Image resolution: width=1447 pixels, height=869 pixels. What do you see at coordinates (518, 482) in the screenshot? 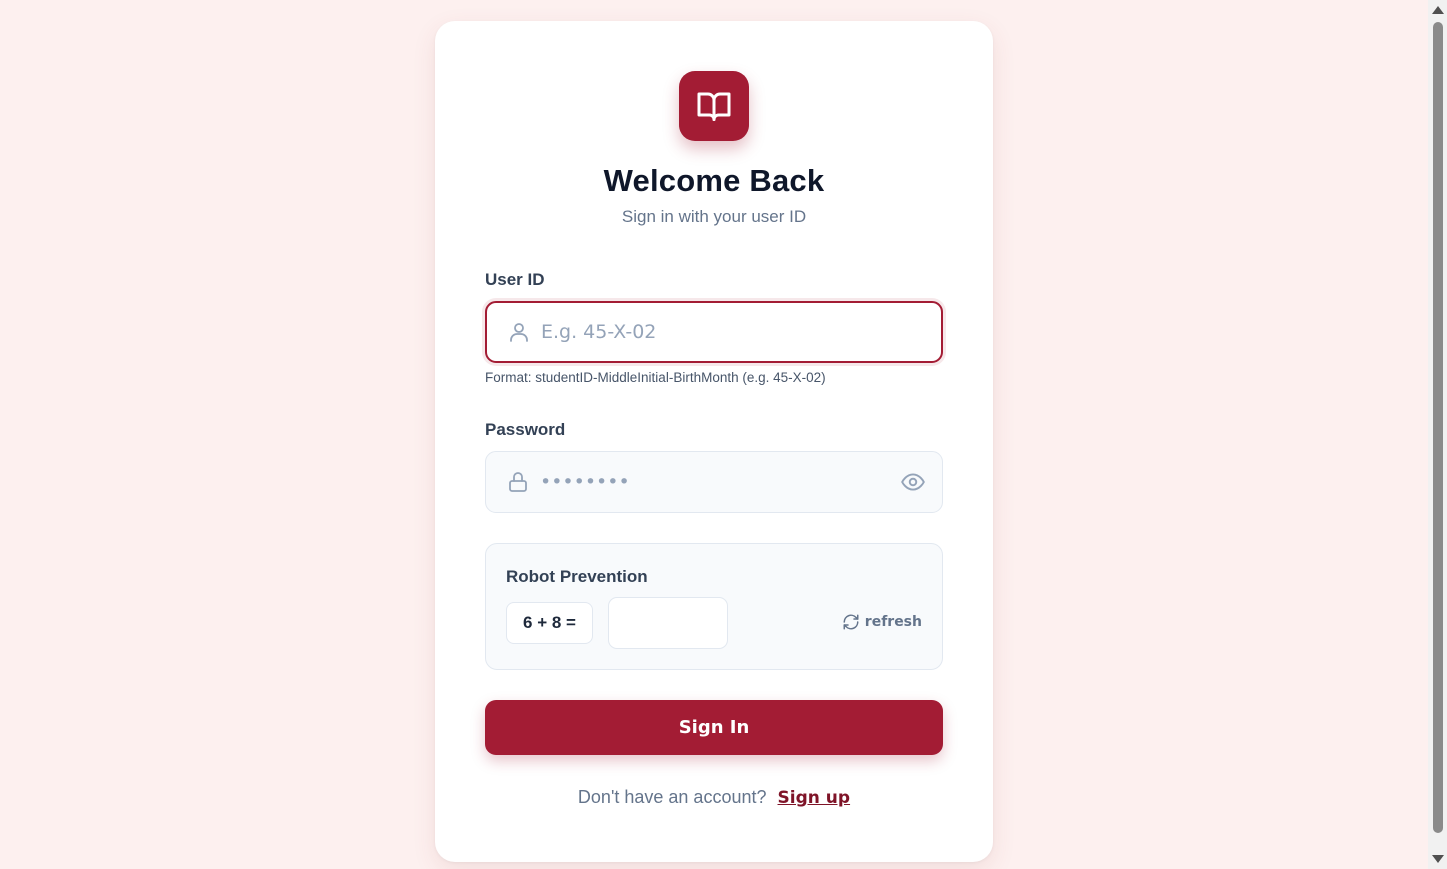
I see `lock-icon` at bounding box center [518, 482].